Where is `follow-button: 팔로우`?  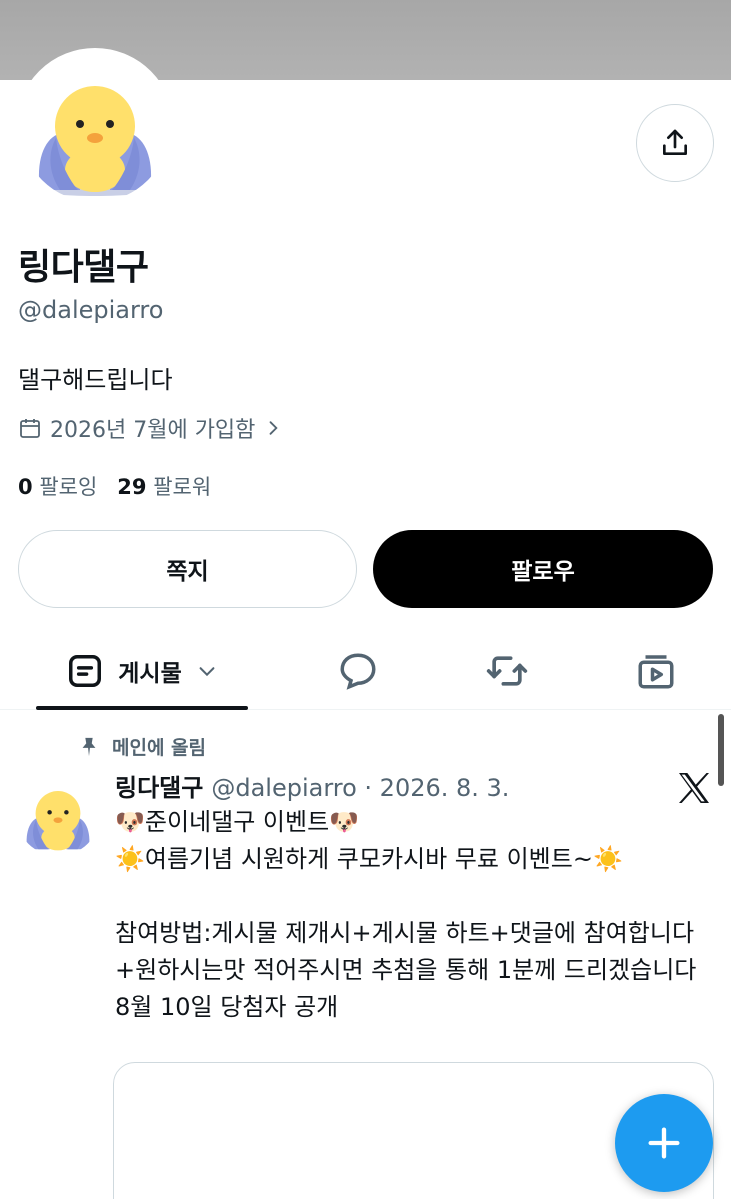 follow-button: 팔로우 is located at coordinates (543, 569).